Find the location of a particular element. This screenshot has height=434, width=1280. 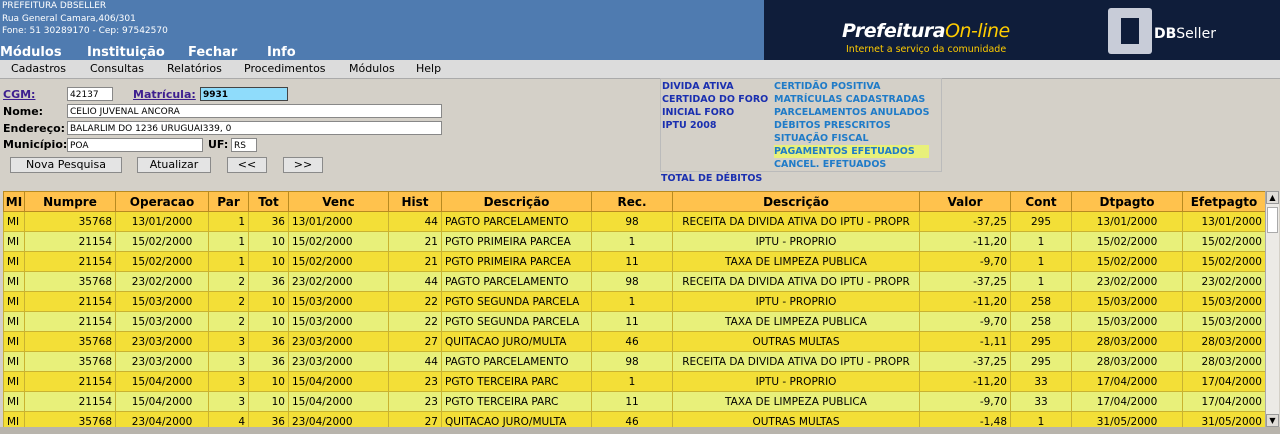

col-mi: MI is located at coordinates (14, 201).